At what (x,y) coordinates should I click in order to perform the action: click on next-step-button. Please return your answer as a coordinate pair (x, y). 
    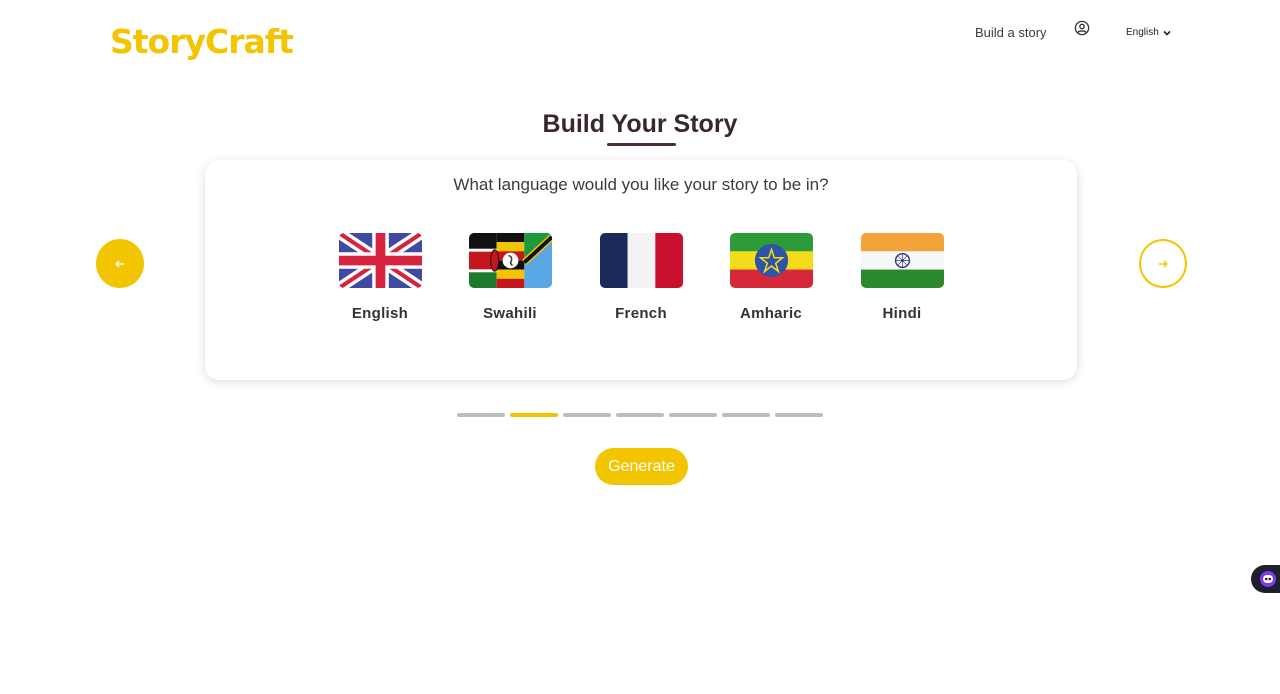
    Looking at the image, I should click on (1163, 263).